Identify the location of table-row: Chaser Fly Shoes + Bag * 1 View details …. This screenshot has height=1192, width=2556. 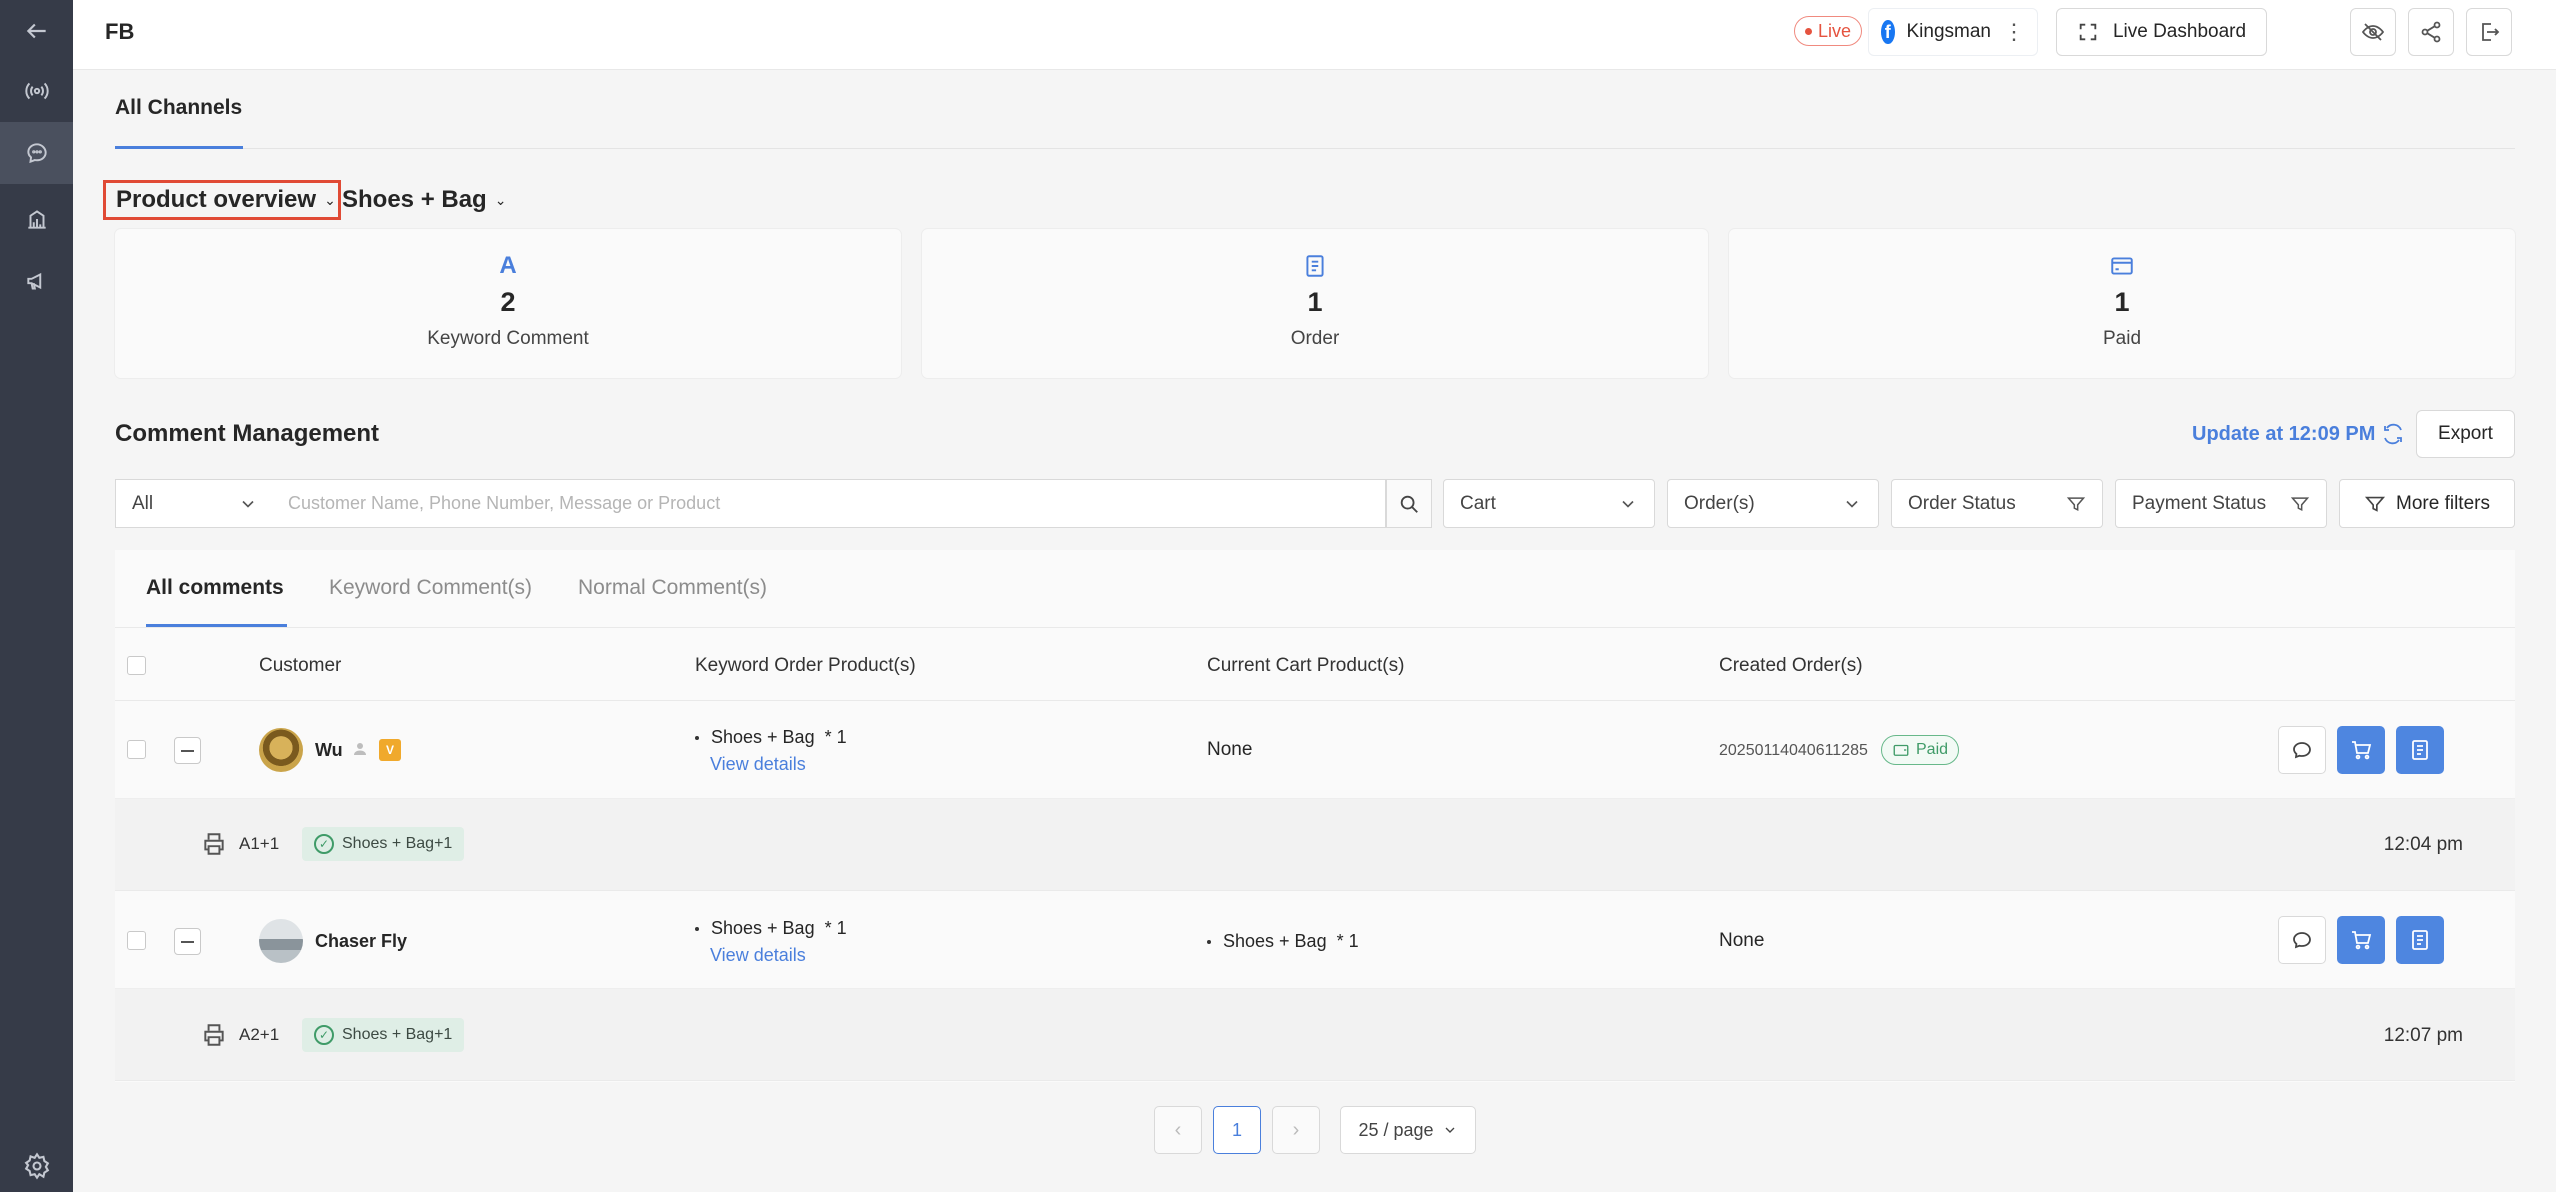
(1315, 940).